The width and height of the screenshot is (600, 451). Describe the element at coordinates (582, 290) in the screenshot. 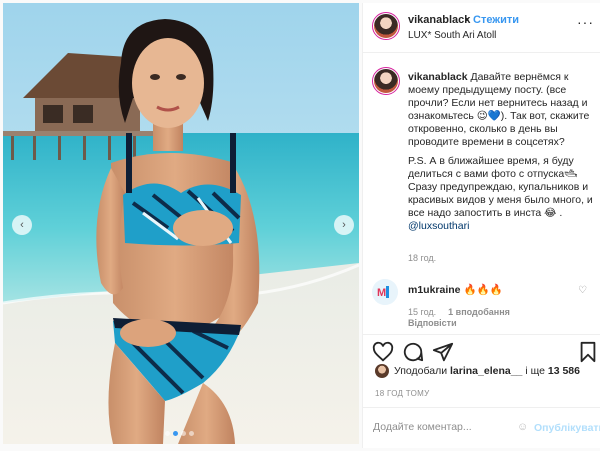

I see `comment-like-icon: ♡` at that location.